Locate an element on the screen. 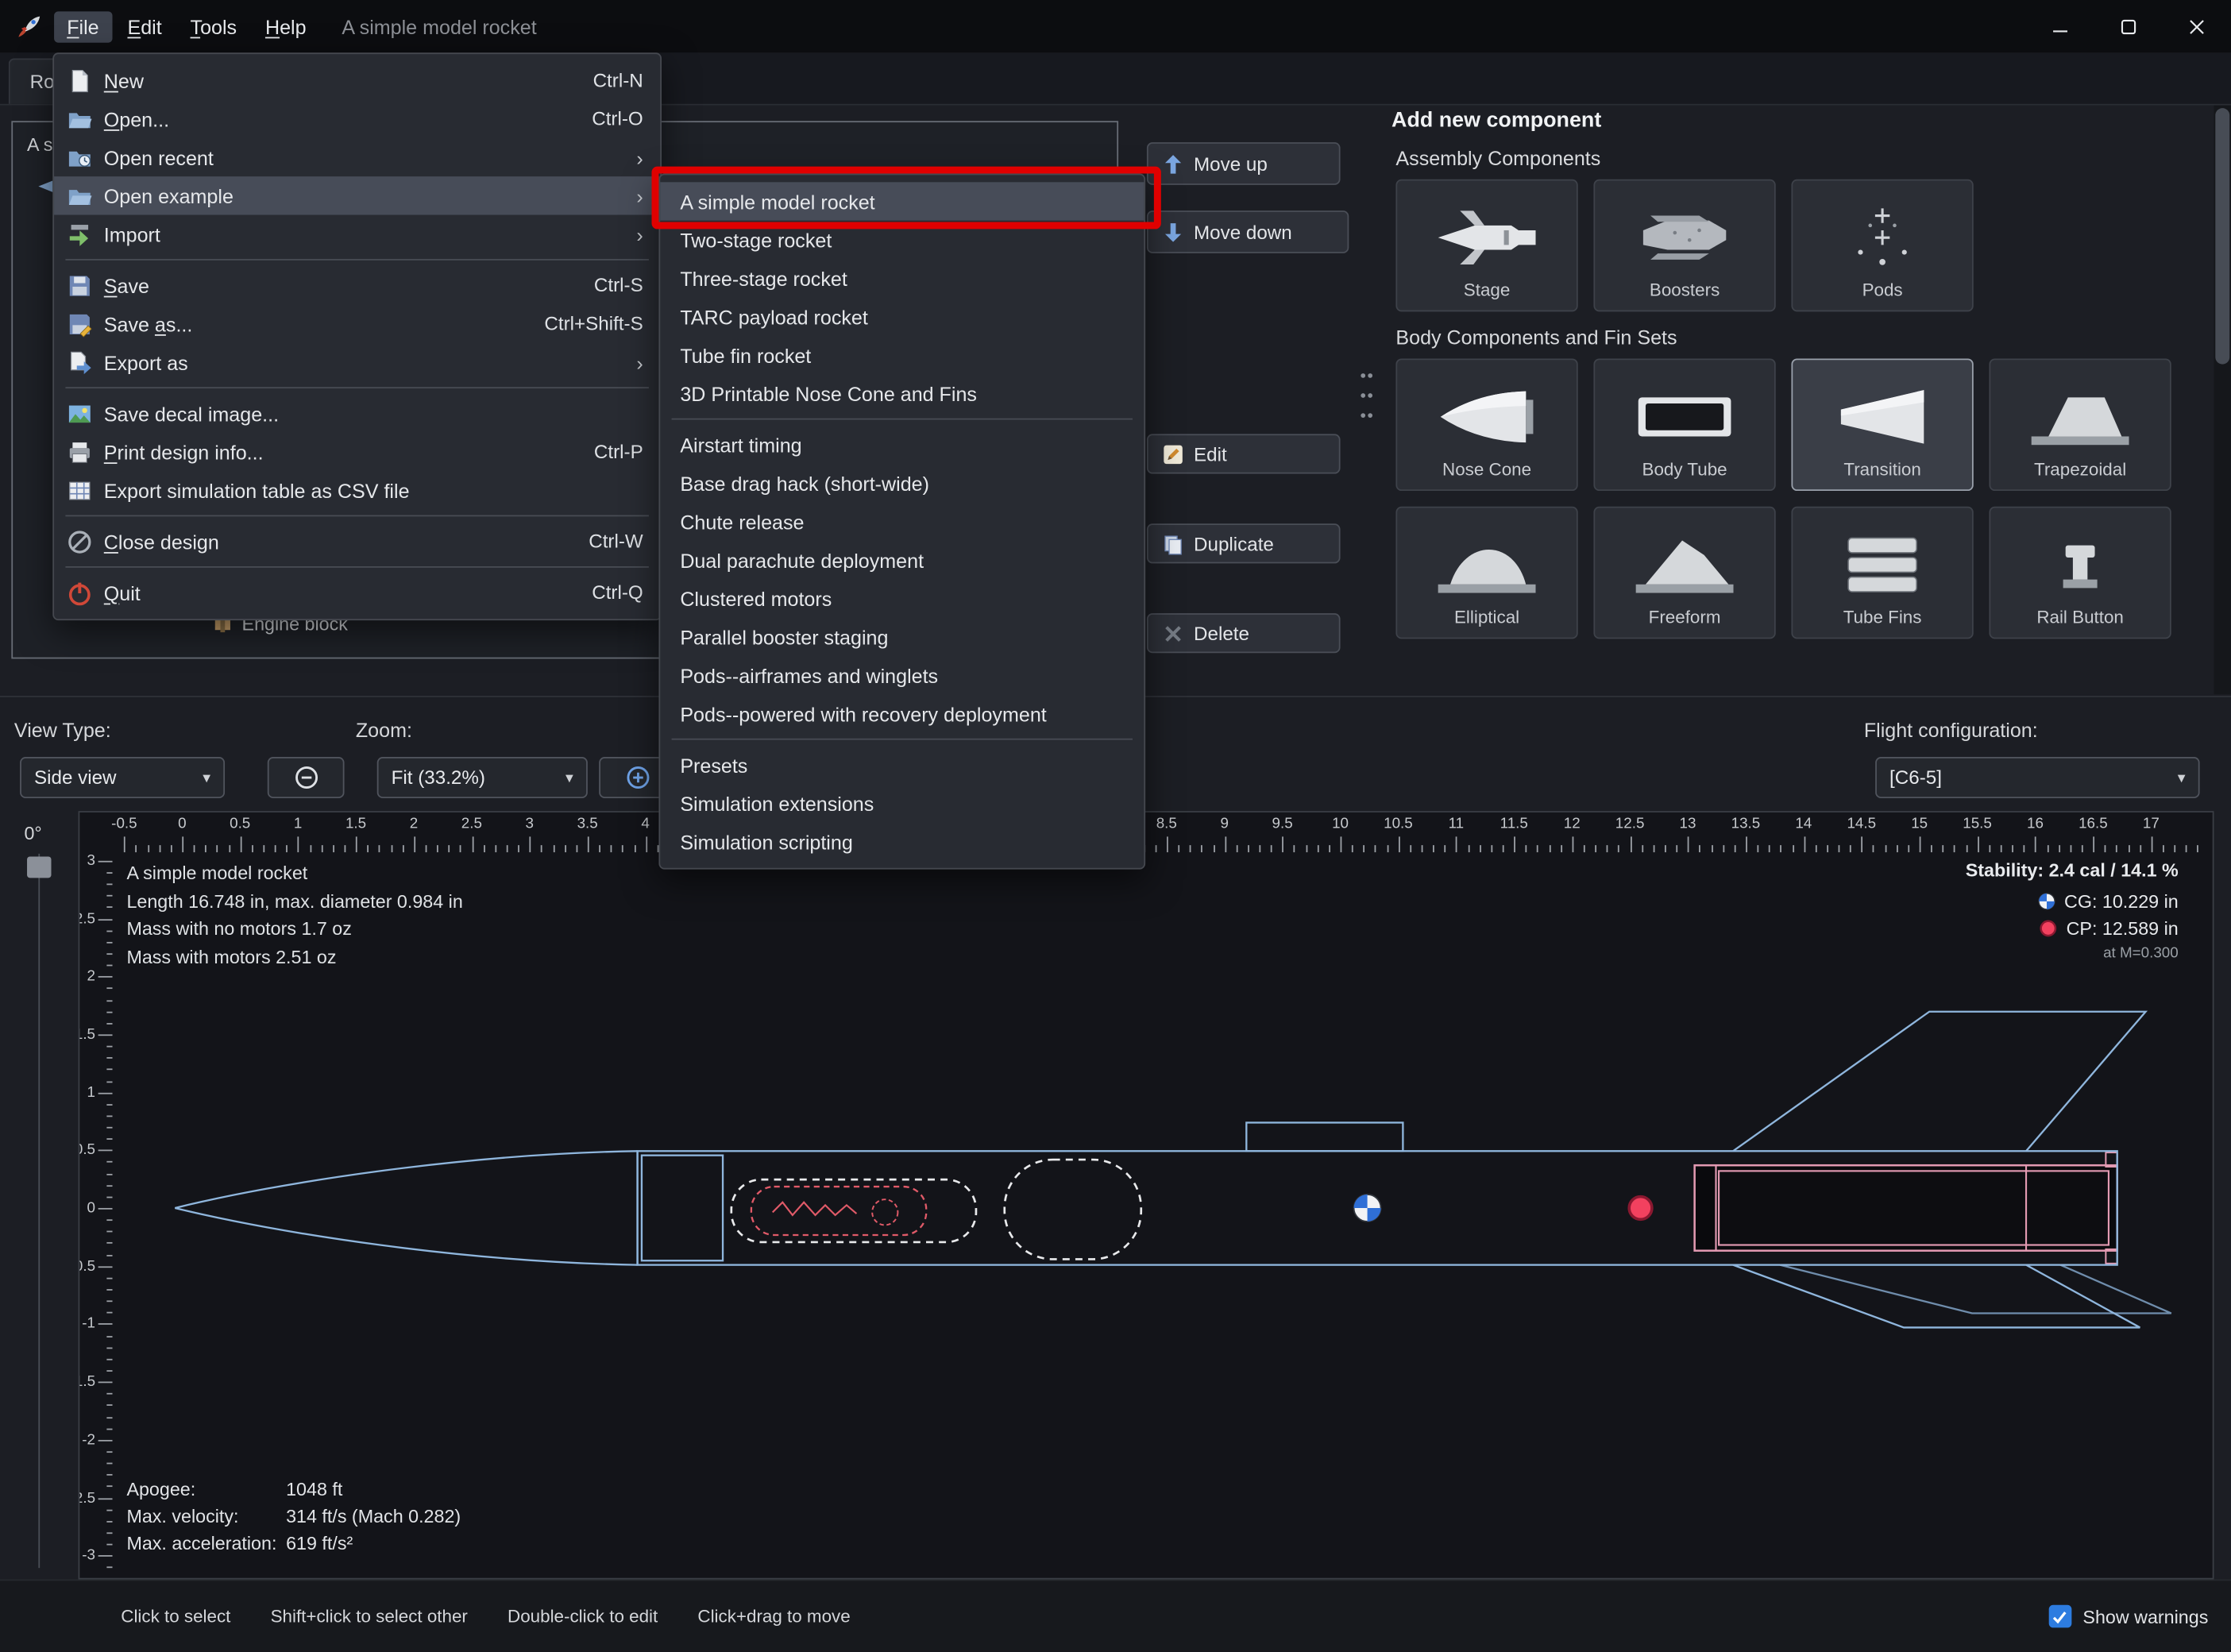 The width and height of the screenshot is (2231, 1652). delete-button: Delete is located at coordinates (1243, 633).